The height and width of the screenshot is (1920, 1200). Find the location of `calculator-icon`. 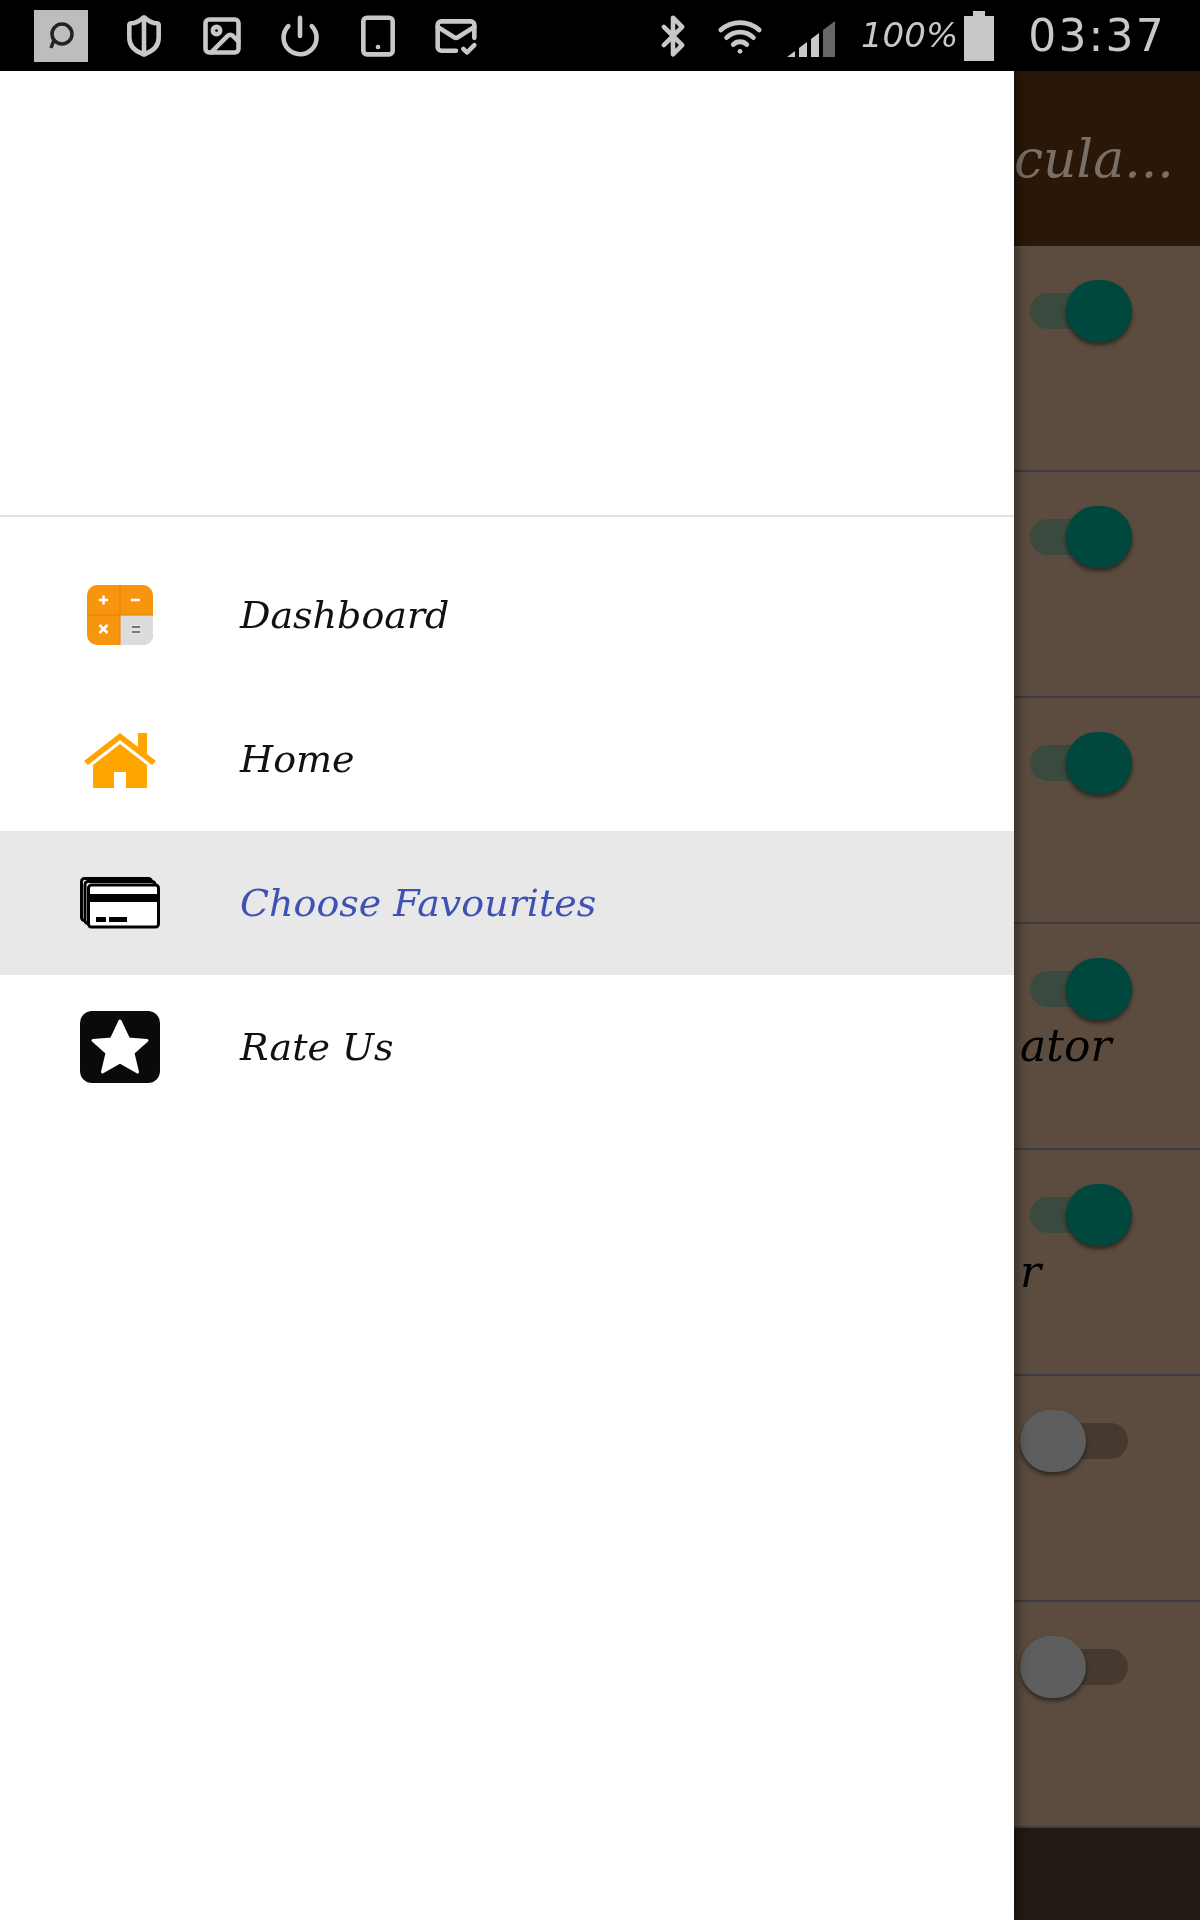

calculator-icon is located at coordinates (120, 615).